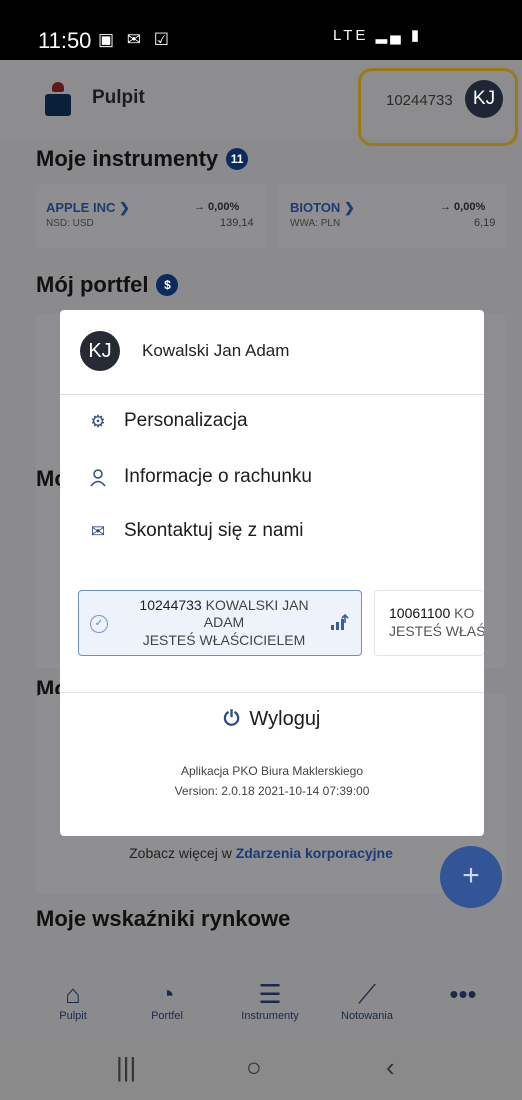 This screenshot has width=522, height=1100. I want to click on instrument-name: BIOTON ❯, so click(322, 207).